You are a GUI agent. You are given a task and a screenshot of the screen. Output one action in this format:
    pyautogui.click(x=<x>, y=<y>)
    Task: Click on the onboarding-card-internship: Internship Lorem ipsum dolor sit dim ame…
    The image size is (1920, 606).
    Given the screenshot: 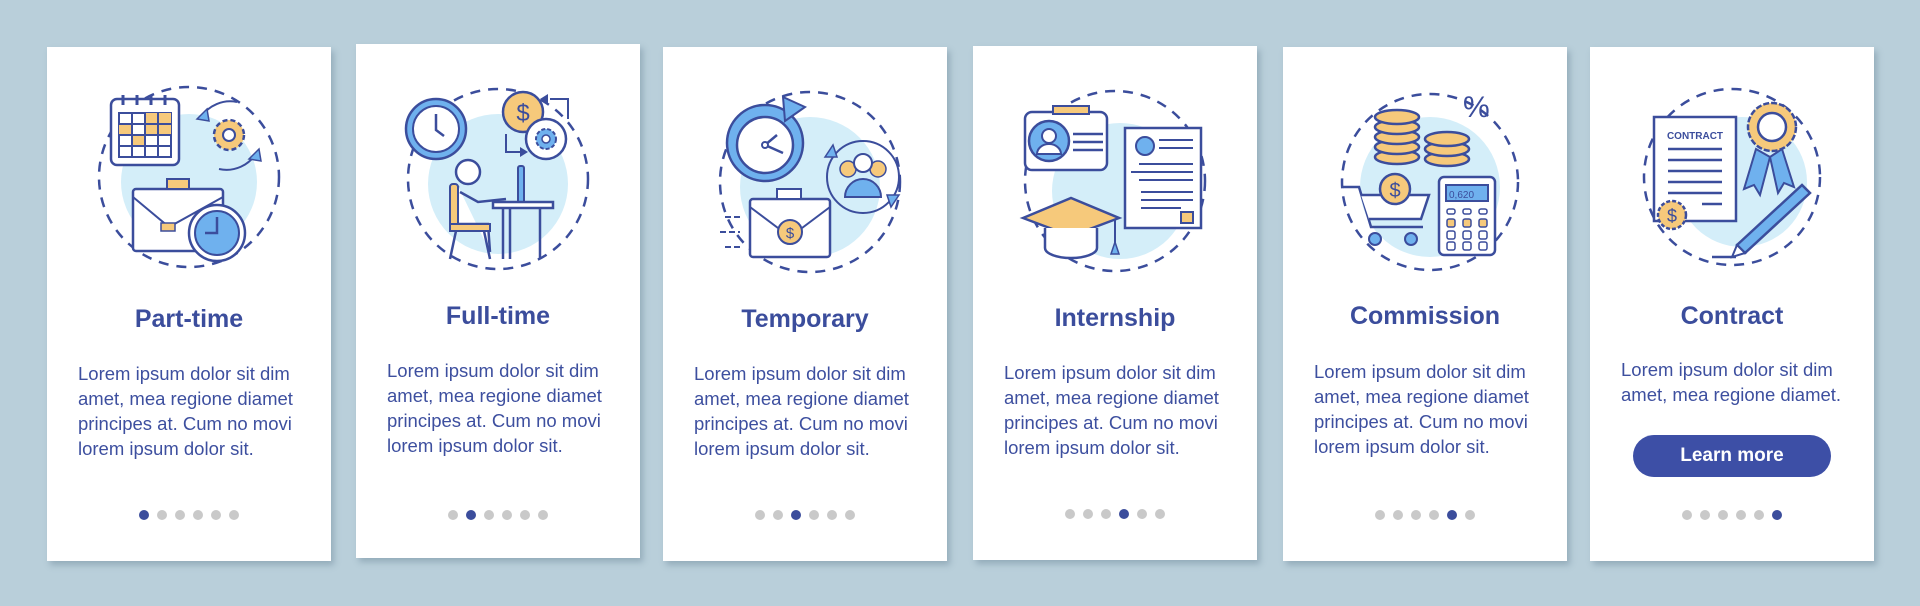 What is the action you would take?
    pyautogui.click(x=1115, y=303)
    